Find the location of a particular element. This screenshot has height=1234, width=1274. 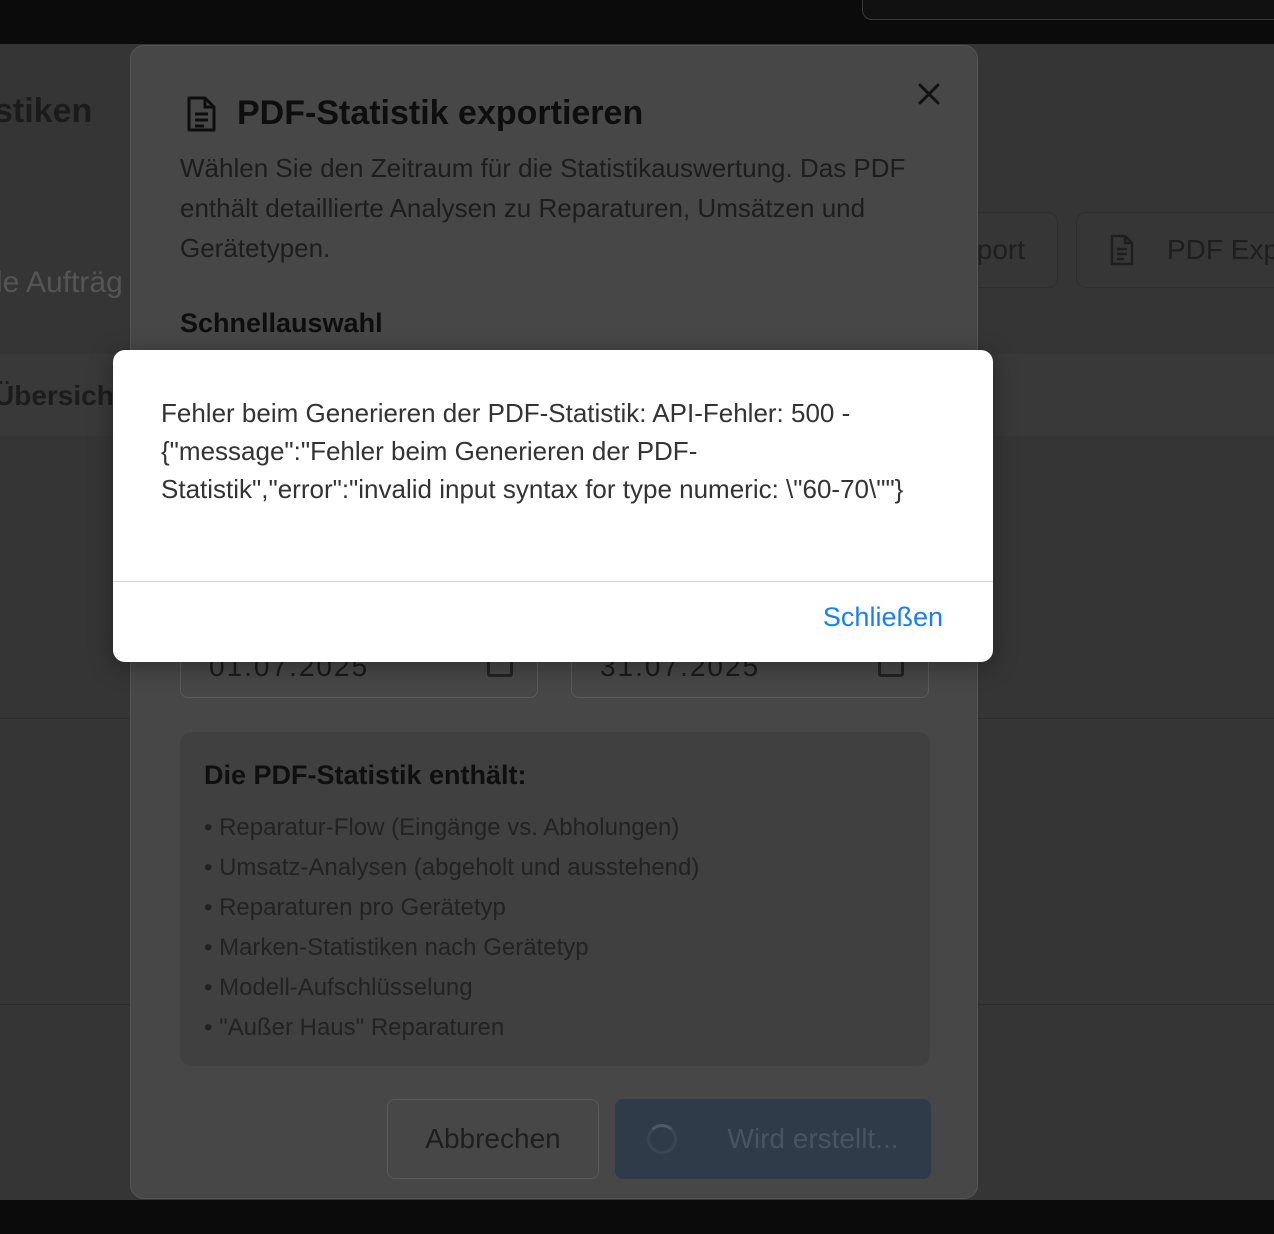

list-item: Reparaturen pro Gerätetyp is located at coordinates (451, 908).